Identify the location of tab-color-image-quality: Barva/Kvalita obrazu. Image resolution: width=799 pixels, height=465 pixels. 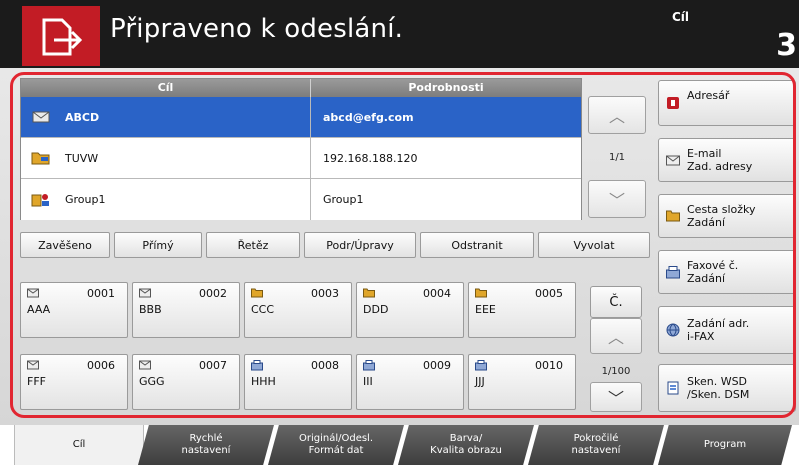
(466, 445).